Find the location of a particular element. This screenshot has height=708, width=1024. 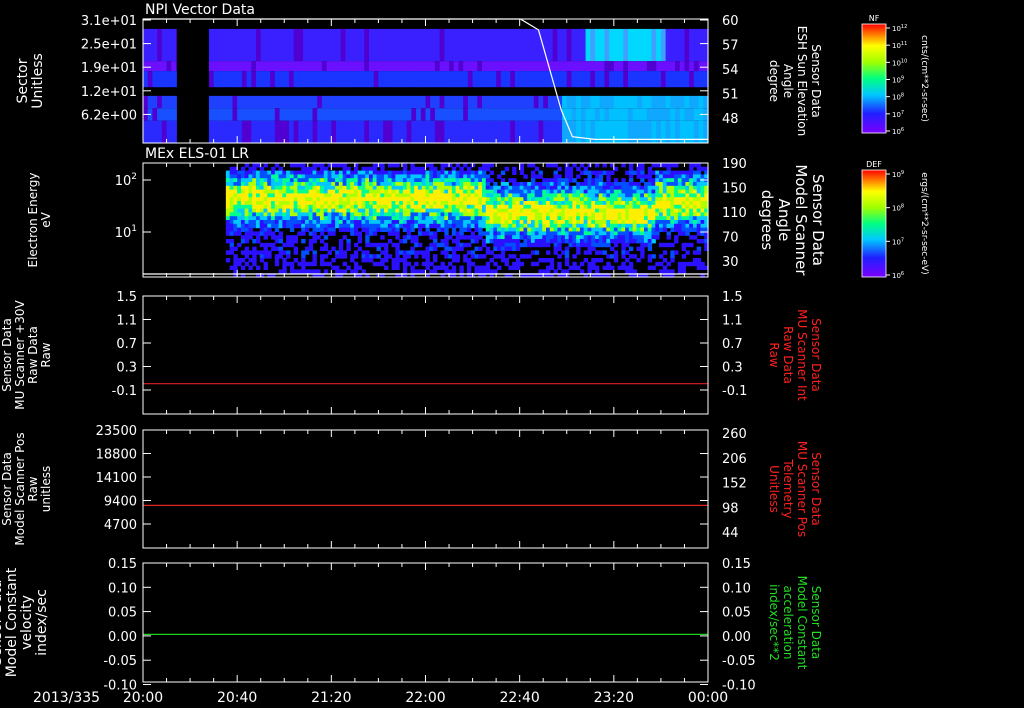

right-tick-label: -0.1 is located at coordinates (734, 391).